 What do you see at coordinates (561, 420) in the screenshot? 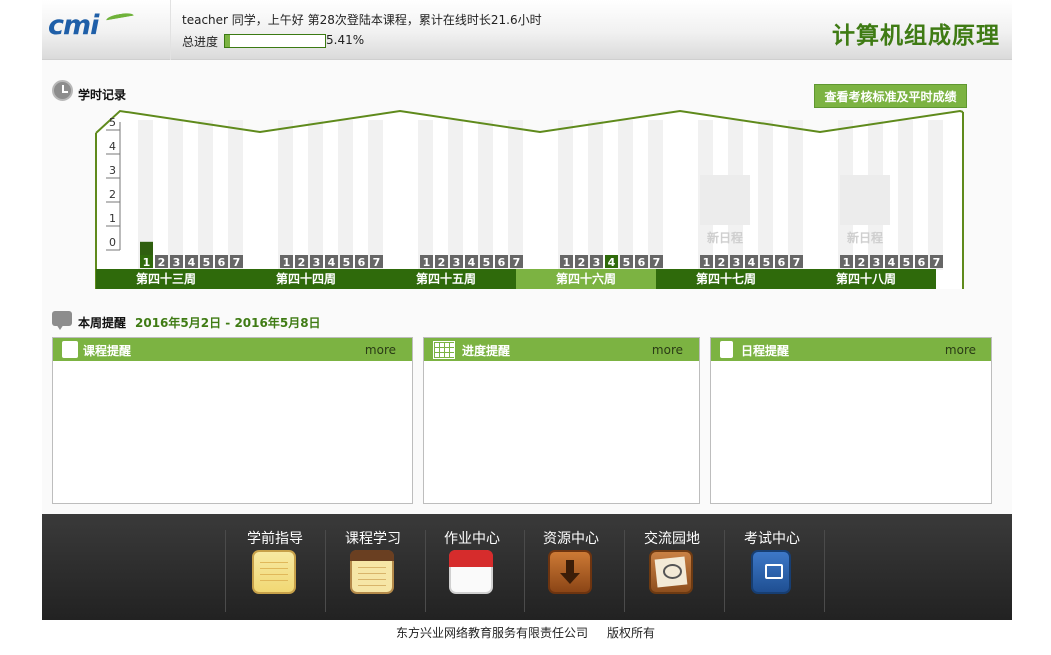
I see `progress-reminder-box: 进度提醒 more` at bounding box center [561, 420].